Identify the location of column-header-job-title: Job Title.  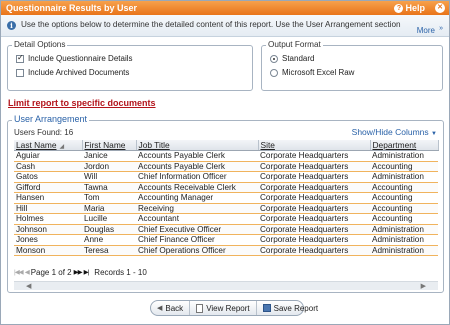
(197, 145).